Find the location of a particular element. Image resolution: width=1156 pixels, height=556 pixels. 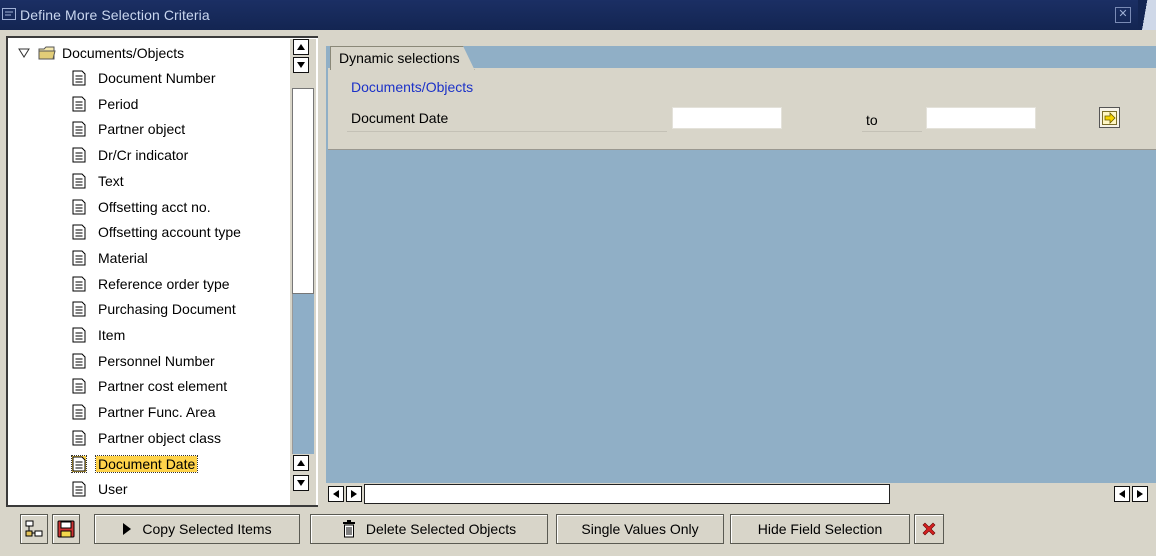

hide-field-selection-label: Hide Field Selection is located at coordinates (820, 529).